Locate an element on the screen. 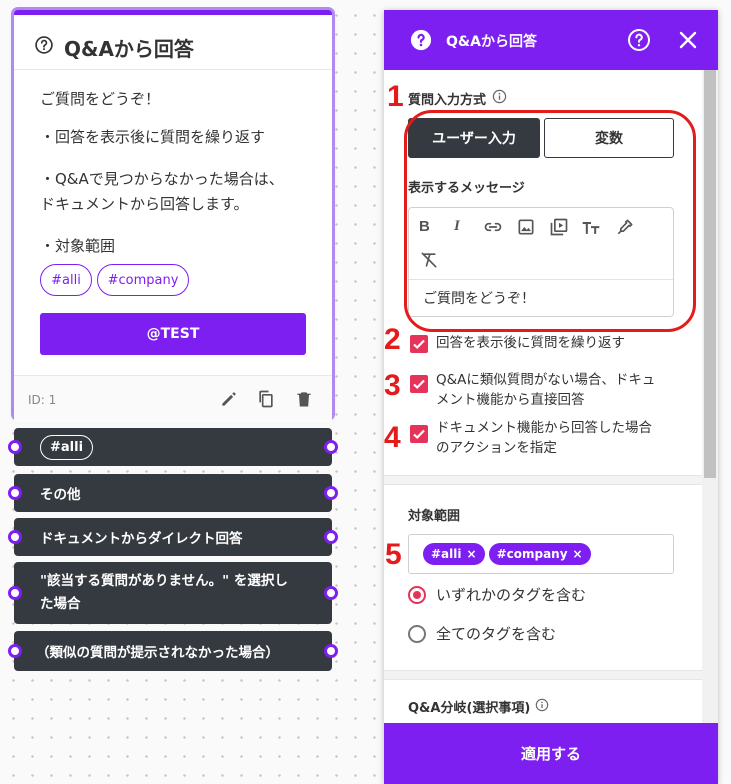  checkbox-label-line1: Q&Aに類似質問がない場合、ドキュ is located at coordinates (546, 380).